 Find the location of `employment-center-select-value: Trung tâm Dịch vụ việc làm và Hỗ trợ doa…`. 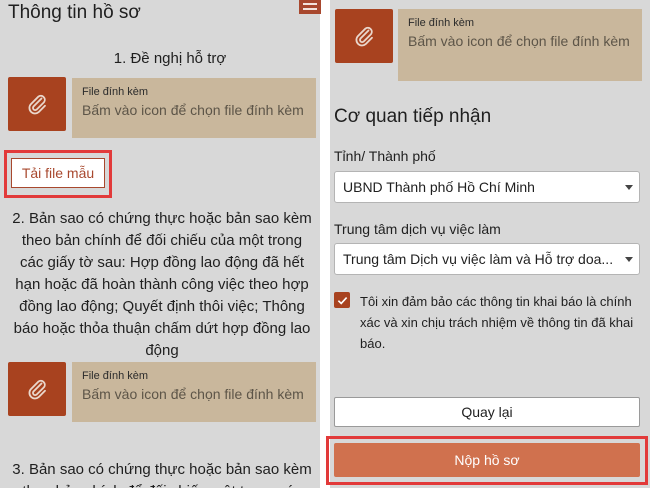

employment-center-select-value: Trung tâm Dịch vụ việc làm và Hỗ trợ doa… is located at coordinates (478, 259).